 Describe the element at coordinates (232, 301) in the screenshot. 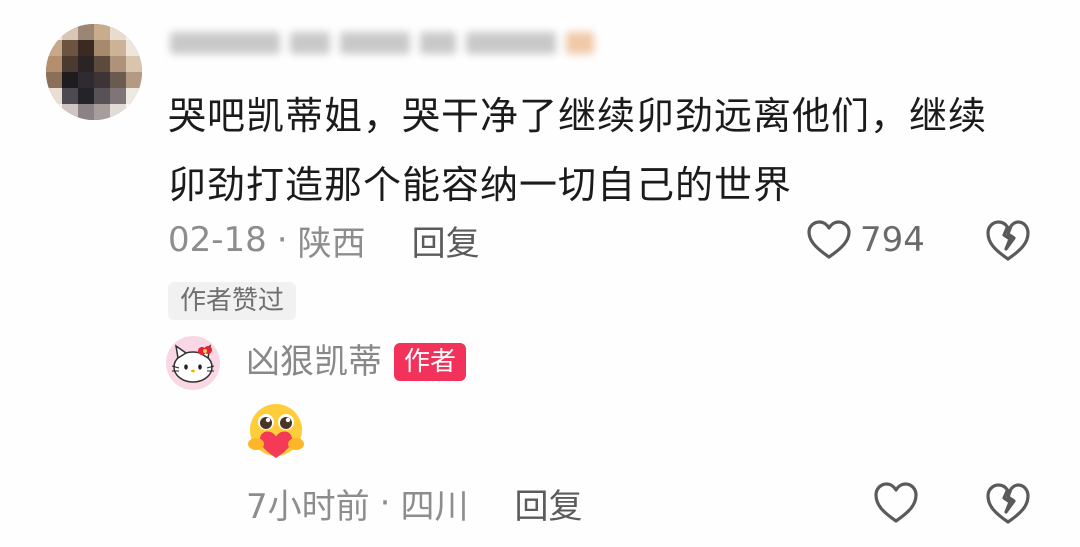

I see `author-liked-tag: 作者赞过` at that location.